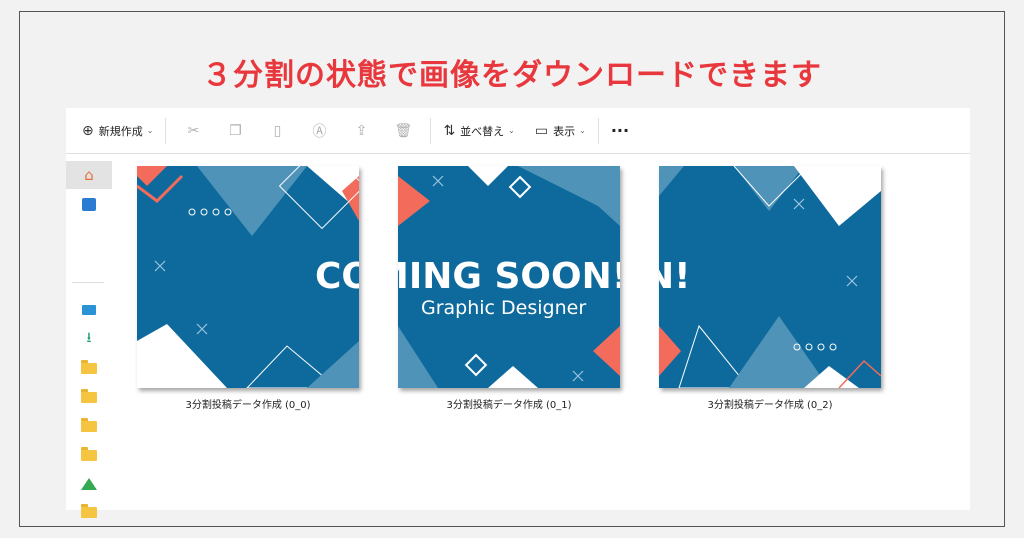 This screenshot has height=538, width=1024. Describe the element at coordinates (88, 282) in the screenshot. I see `nav-divider` at that location.